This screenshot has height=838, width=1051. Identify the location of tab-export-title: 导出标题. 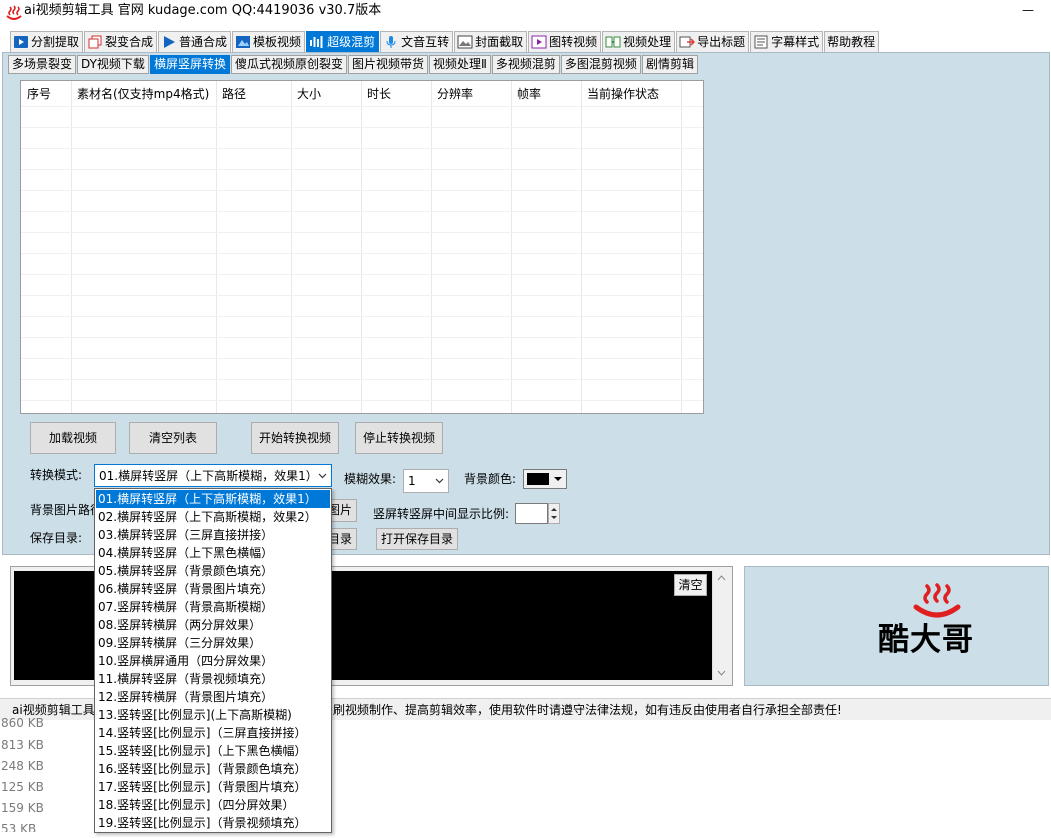
(713, 41).